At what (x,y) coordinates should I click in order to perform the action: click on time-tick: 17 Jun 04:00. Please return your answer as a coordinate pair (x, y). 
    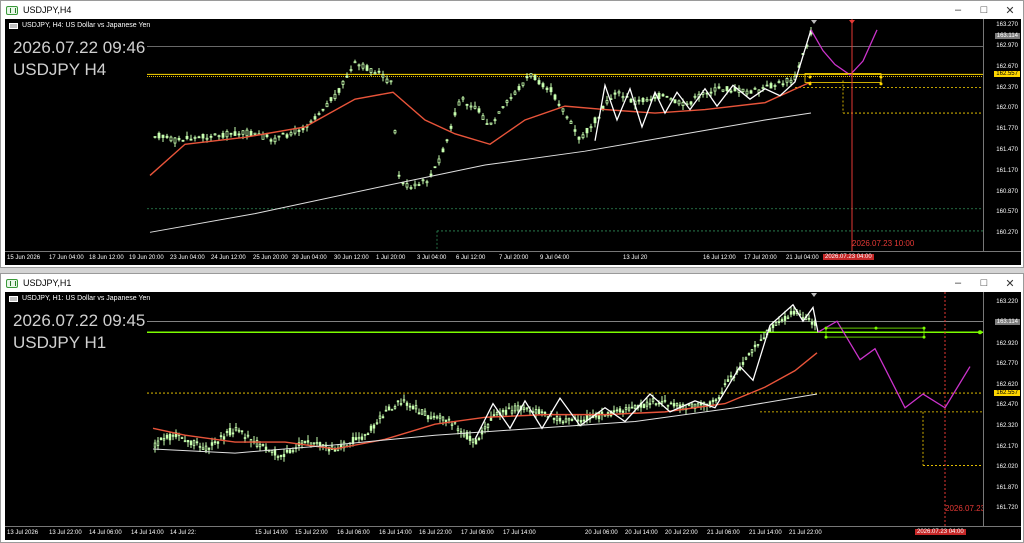
    Looking at the image, I should click on (66, 258).